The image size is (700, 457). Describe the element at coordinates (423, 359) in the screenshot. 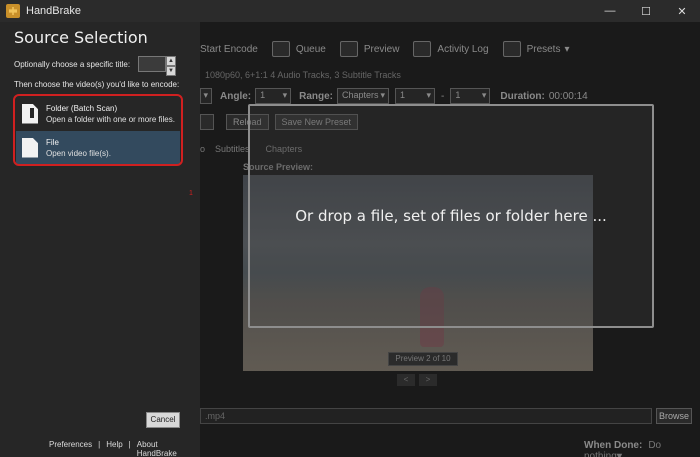

I see `preview-counter: Preview 2 of 10` at that location.